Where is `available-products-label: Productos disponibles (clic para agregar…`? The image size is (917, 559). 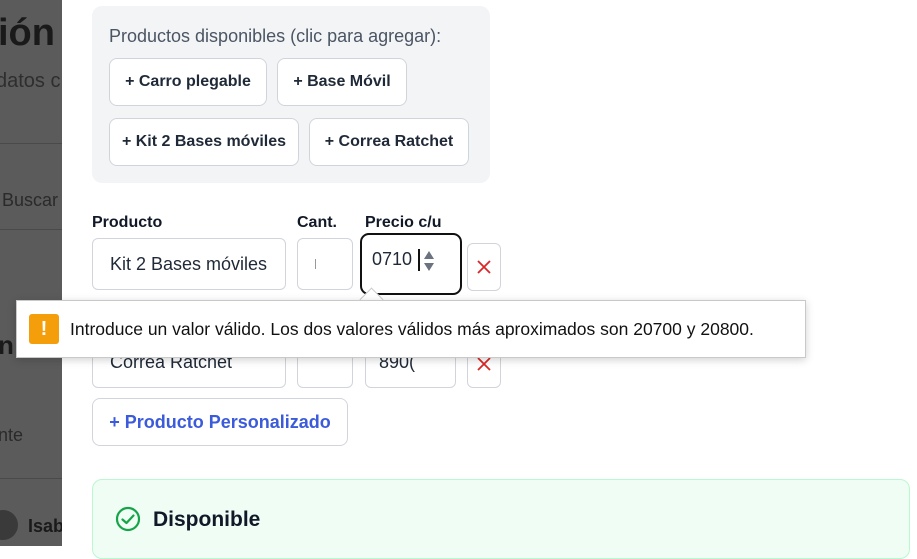
available-products-label: Productos disponibles (clic para agregar… is located at coordinates (275, 36).